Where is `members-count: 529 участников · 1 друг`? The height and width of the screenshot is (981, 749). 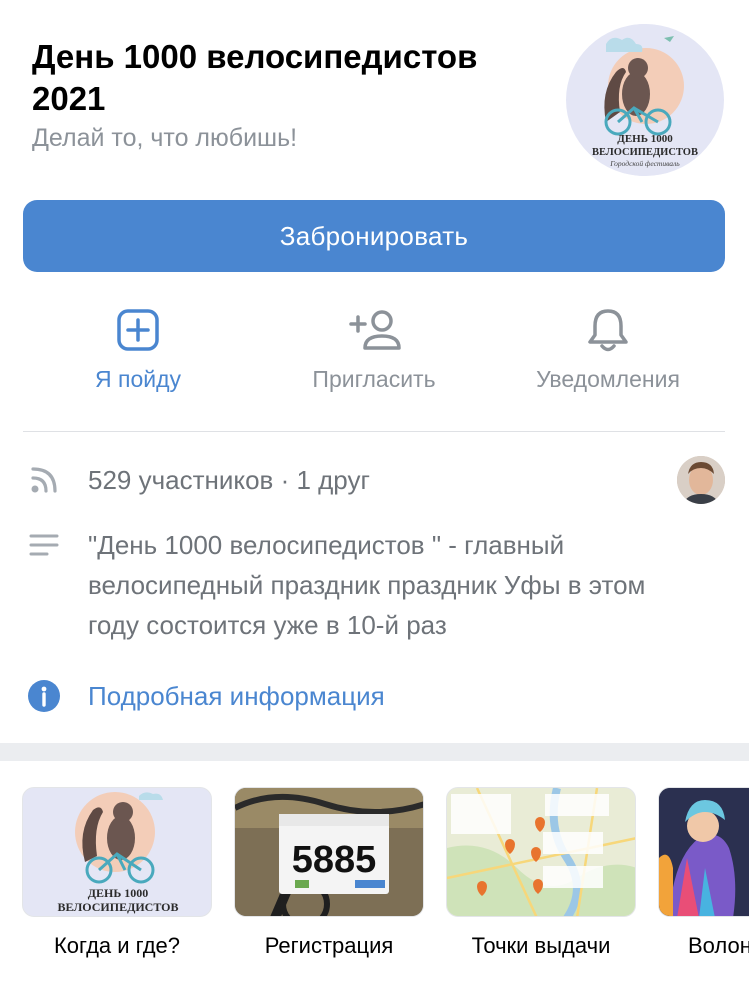
members-count: 529 участников · 1 друг is located at coordinates (229, 480).